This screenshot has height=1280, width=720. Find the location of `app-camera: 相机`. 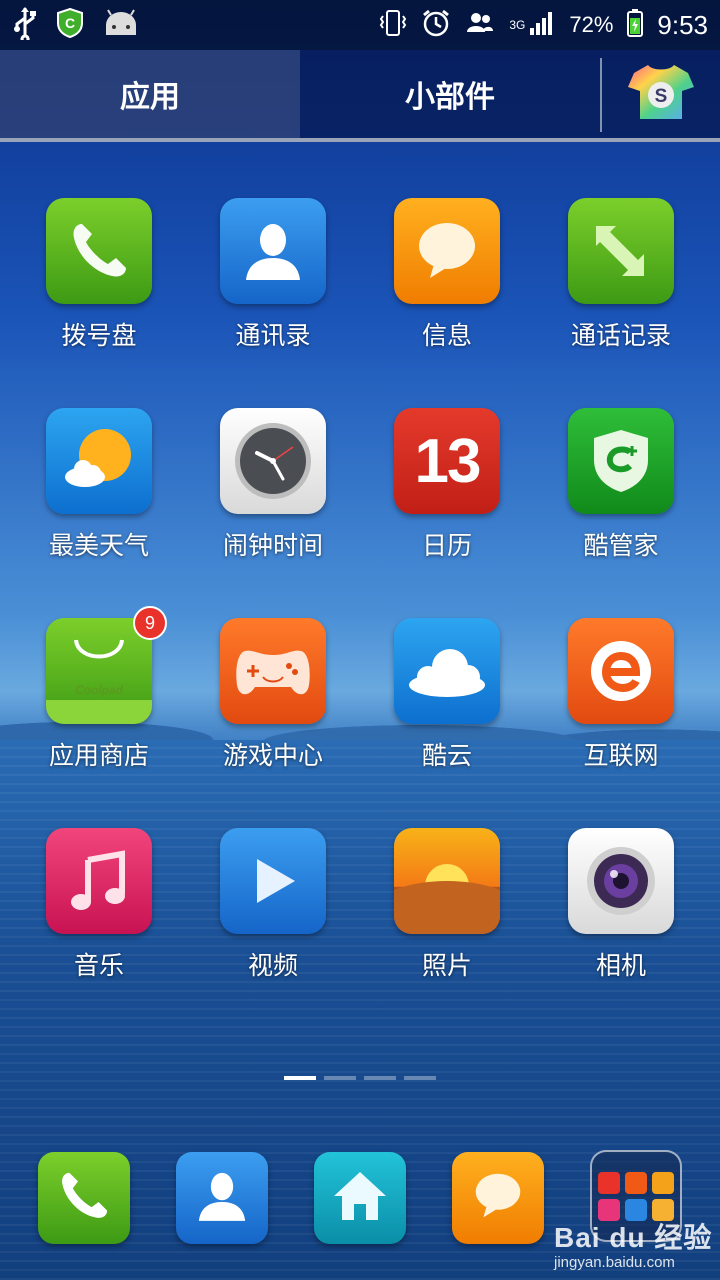

app-camera: 相机 is located at coordinates (621, 933).